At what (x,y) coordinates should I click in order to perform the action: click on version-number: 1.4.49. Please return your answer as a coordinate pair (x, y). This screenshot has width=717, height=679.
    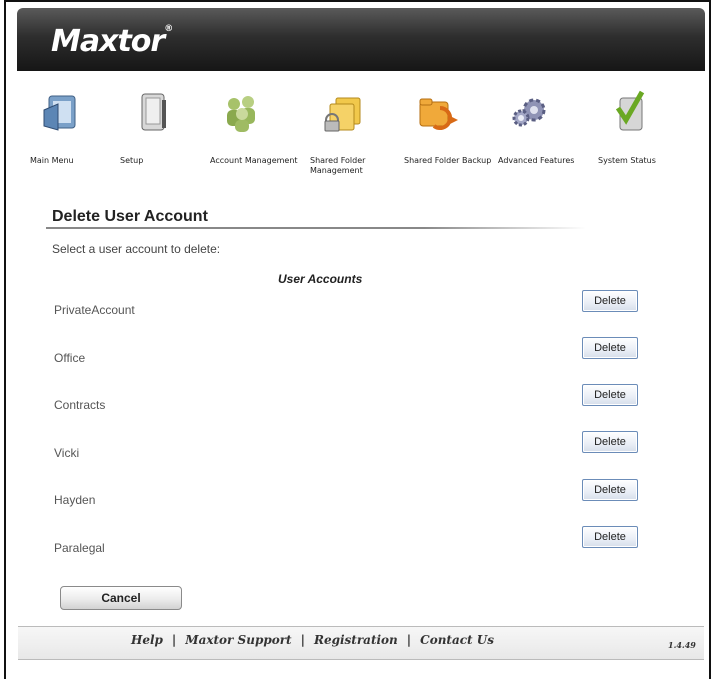
    Looking at the image, I should click on (682, 645).